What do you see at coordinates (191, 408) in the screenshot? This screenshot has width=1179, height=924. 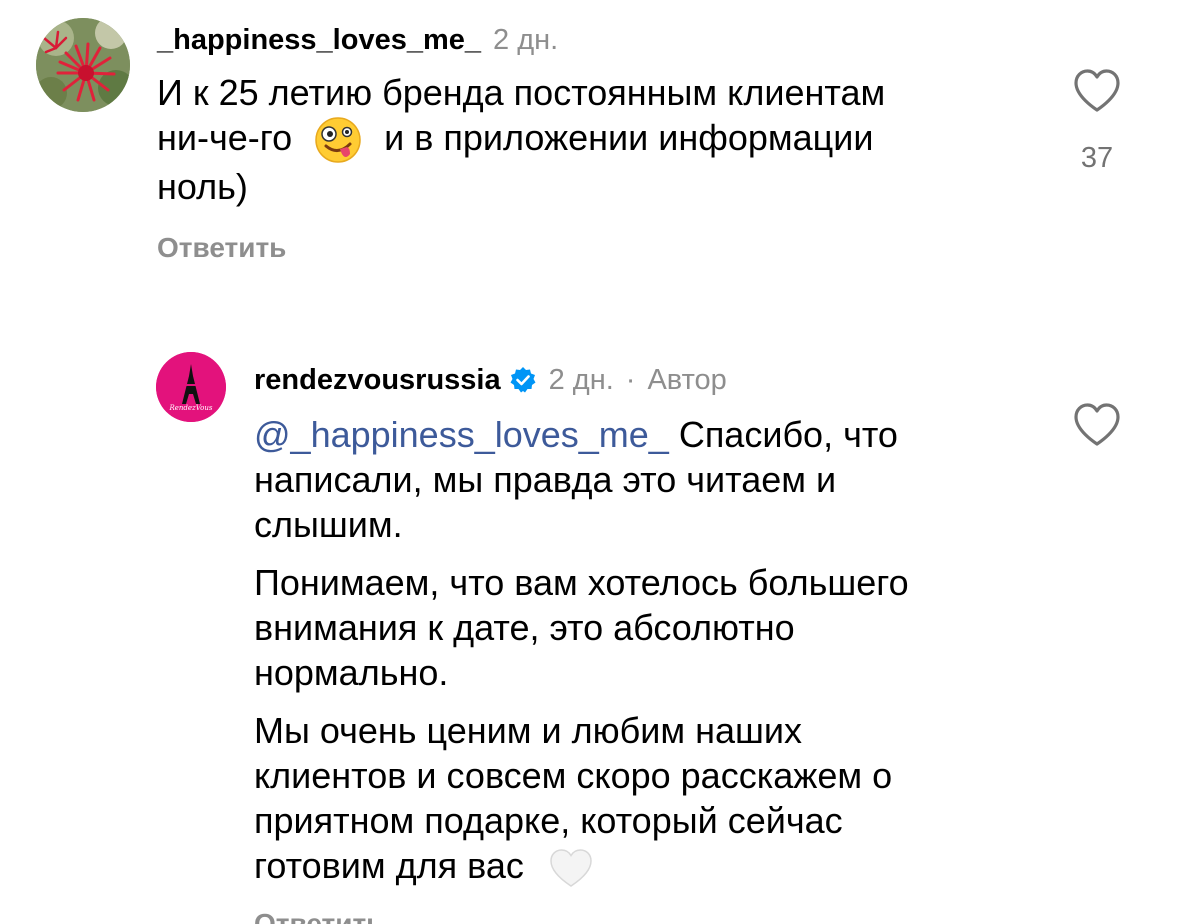 I see `svg-text: RendezVous` at bounding box center [191, 408].